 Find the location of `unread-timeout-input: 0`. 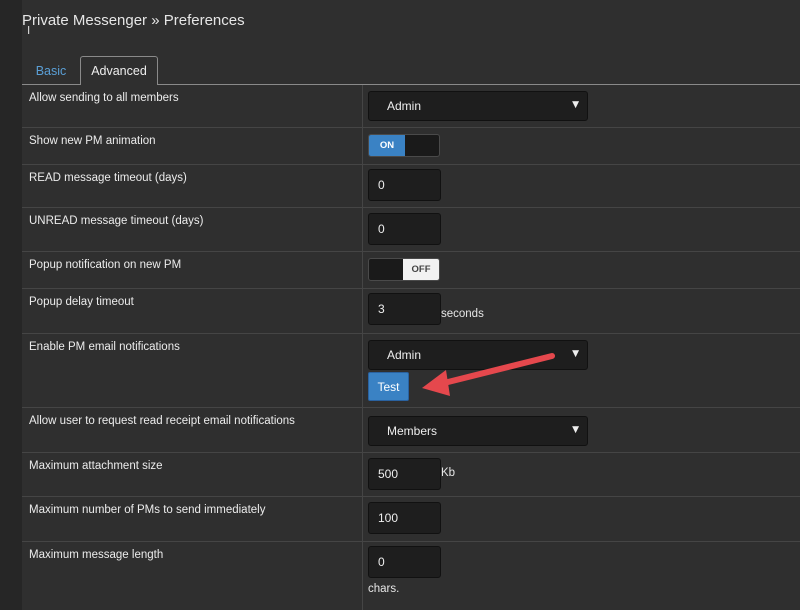

unread-timeout-input: 0 is located at coordinates (404, 229).